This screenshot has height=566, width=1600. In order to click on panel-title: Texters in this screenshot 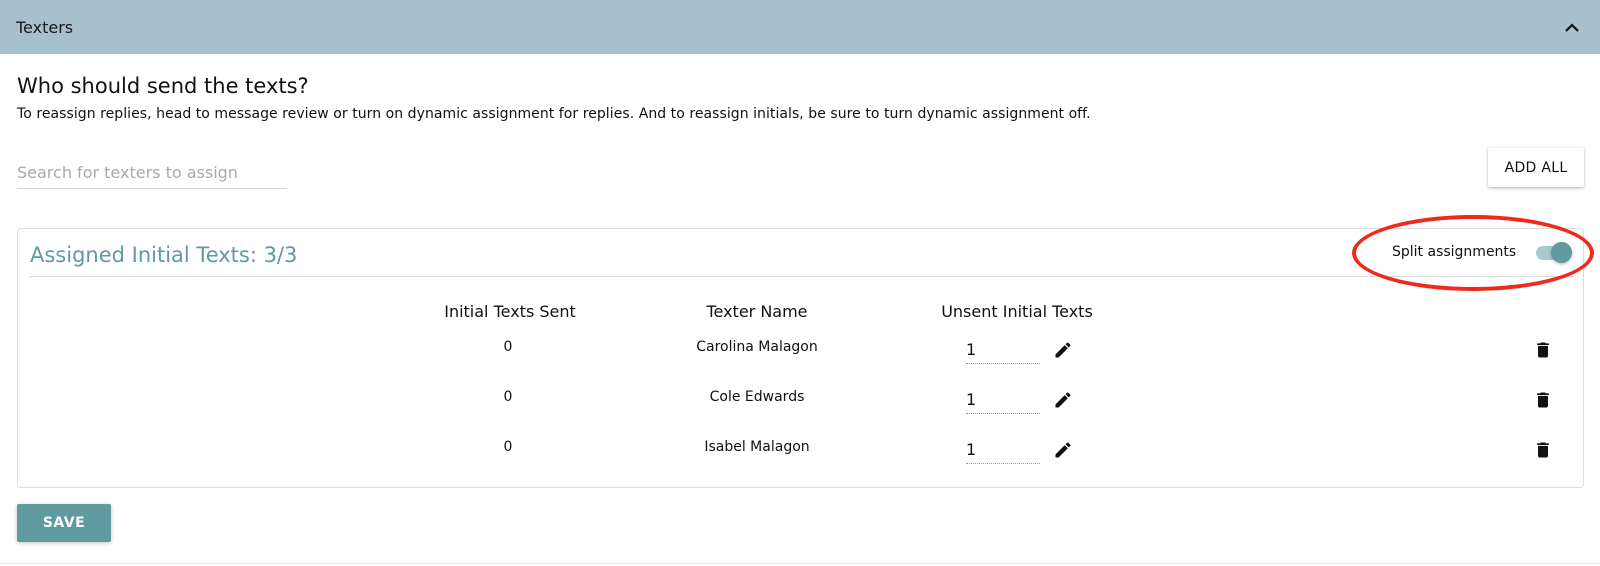, I will do `click(45, 27)`.